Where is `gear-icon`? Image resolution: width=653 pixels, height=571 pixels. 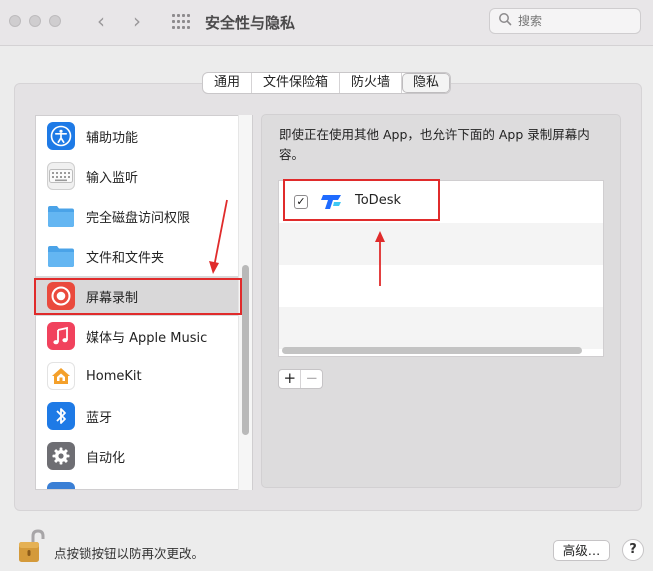
gear-icon is located at coordinates (61, 456).